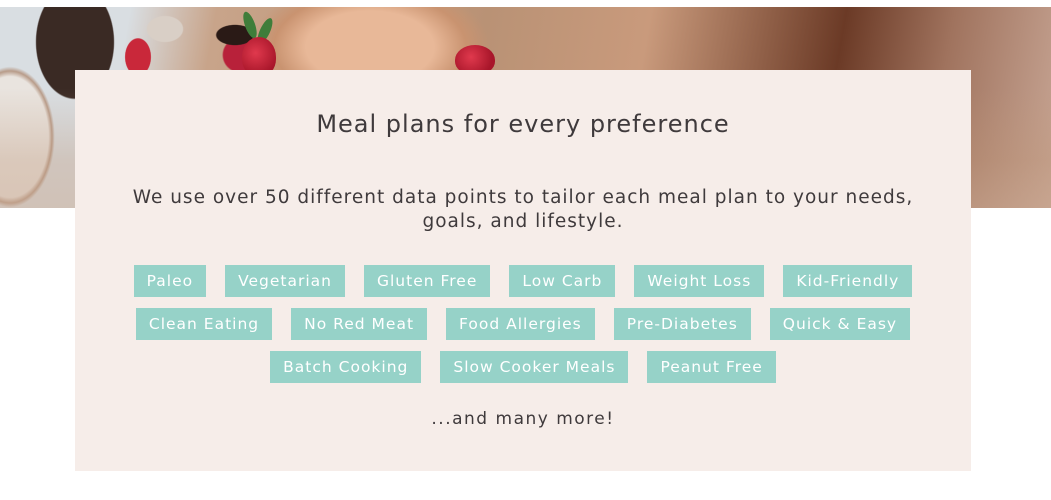 The height and width of the screenshot is (500, 1051). What do you see at coordinates (523, 124) in the screenshot?
I see `section-title: Meal plans for every preference` at bounding box center [523, 124].